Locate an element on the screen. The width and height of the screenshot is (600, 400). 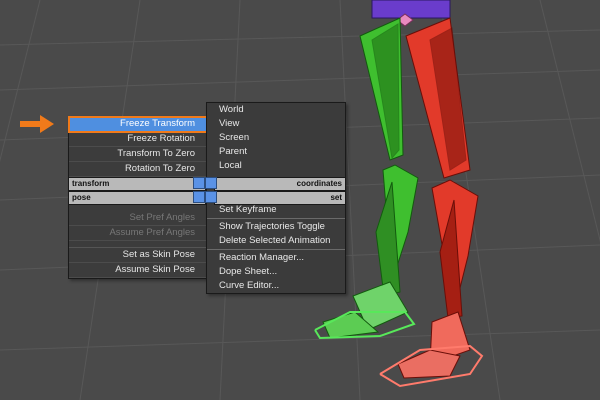
pelvis-bone is located at coordinates (411, 13).